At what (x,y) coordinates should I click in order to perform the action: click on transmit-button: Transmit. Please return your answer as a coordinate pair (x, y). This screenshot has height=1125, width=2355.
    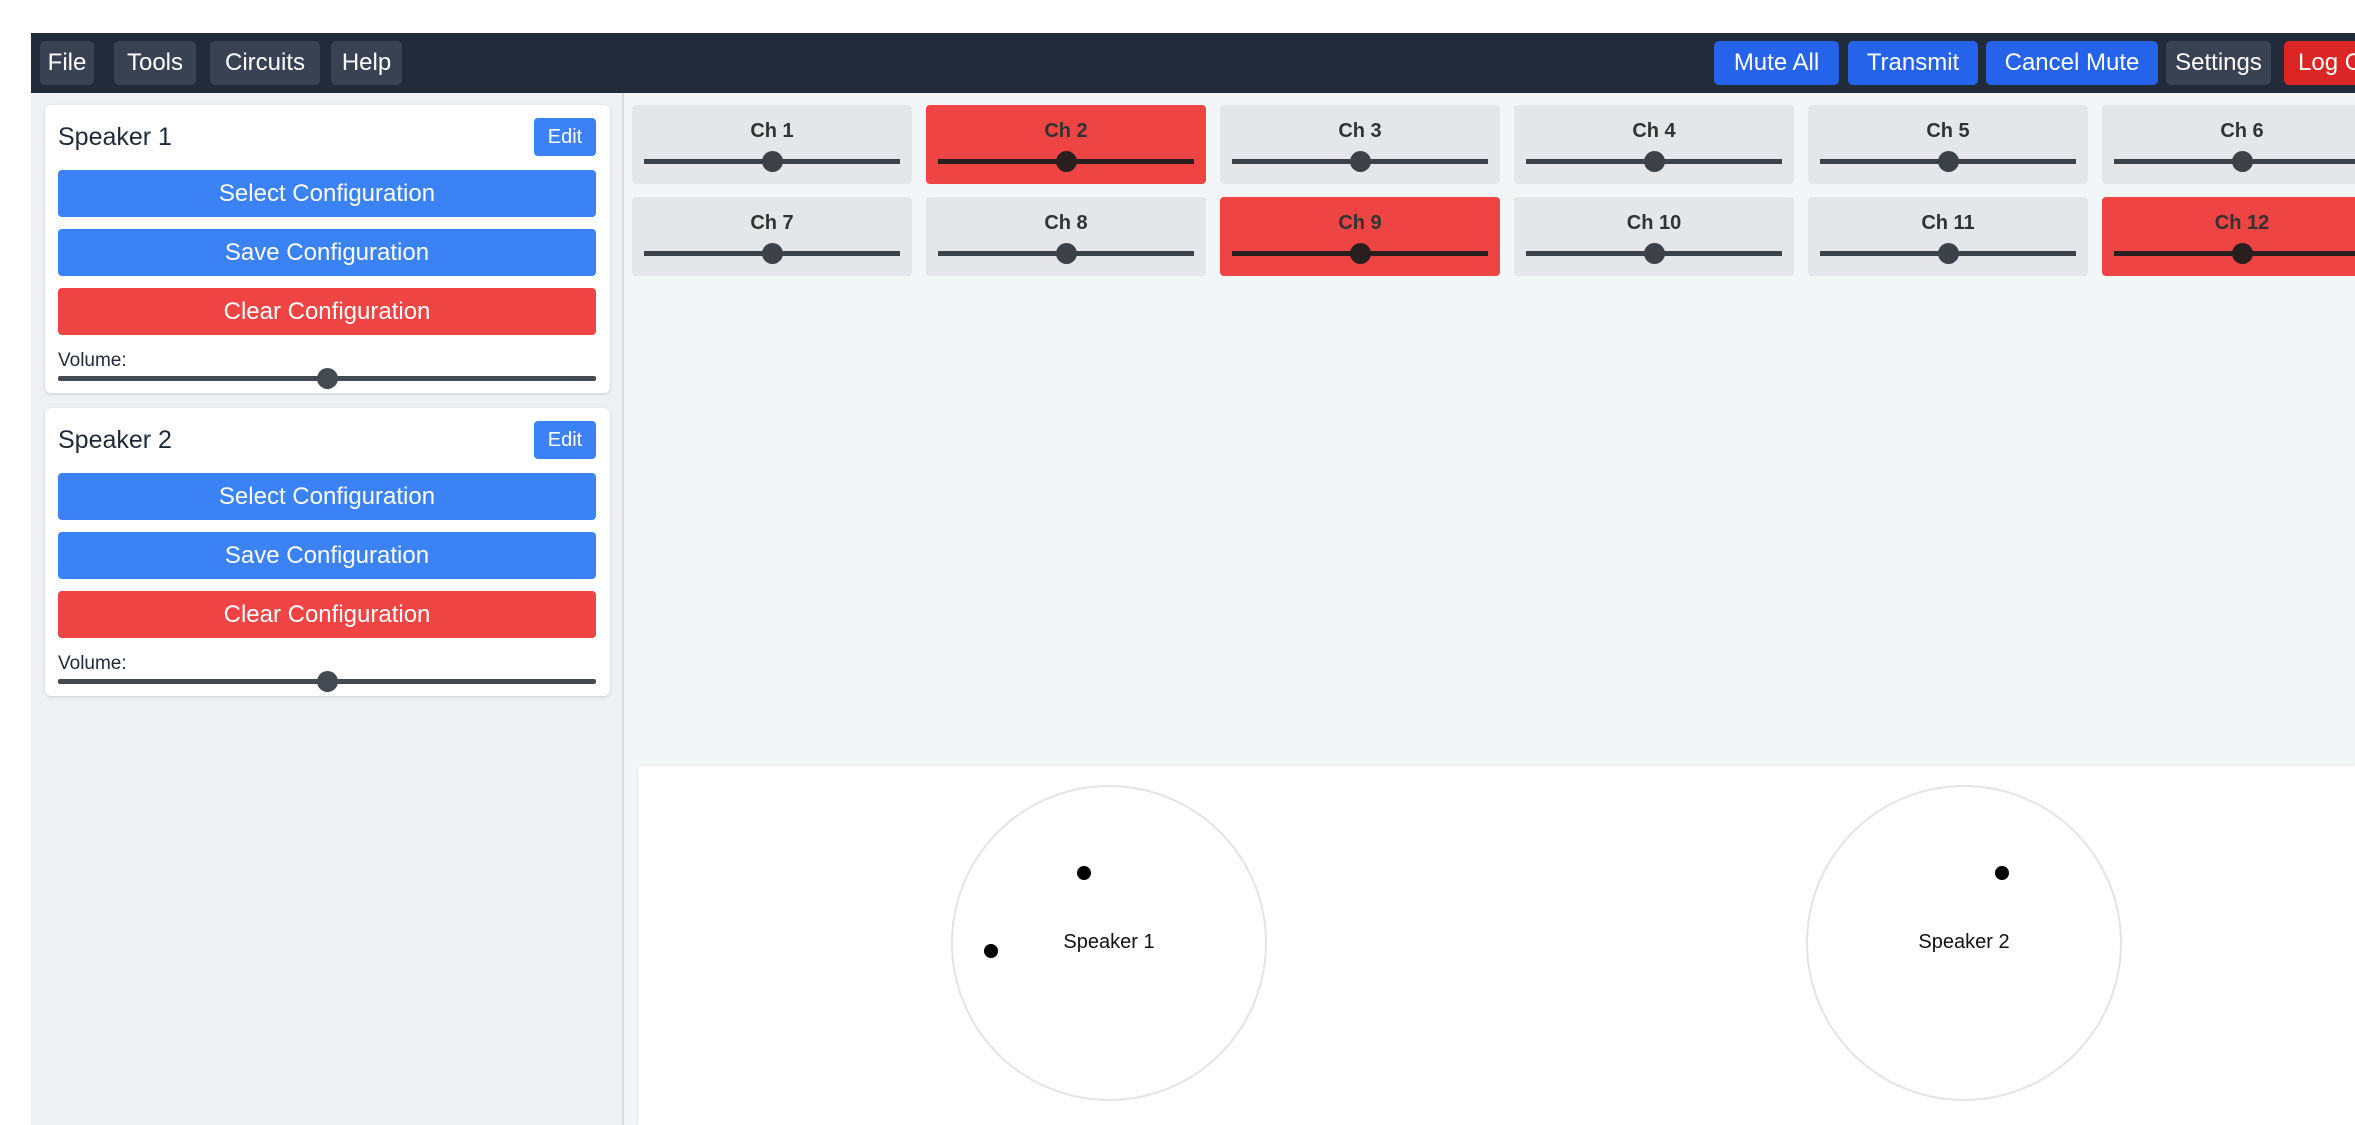
    Looking at the image, I should click on (1913, 63).